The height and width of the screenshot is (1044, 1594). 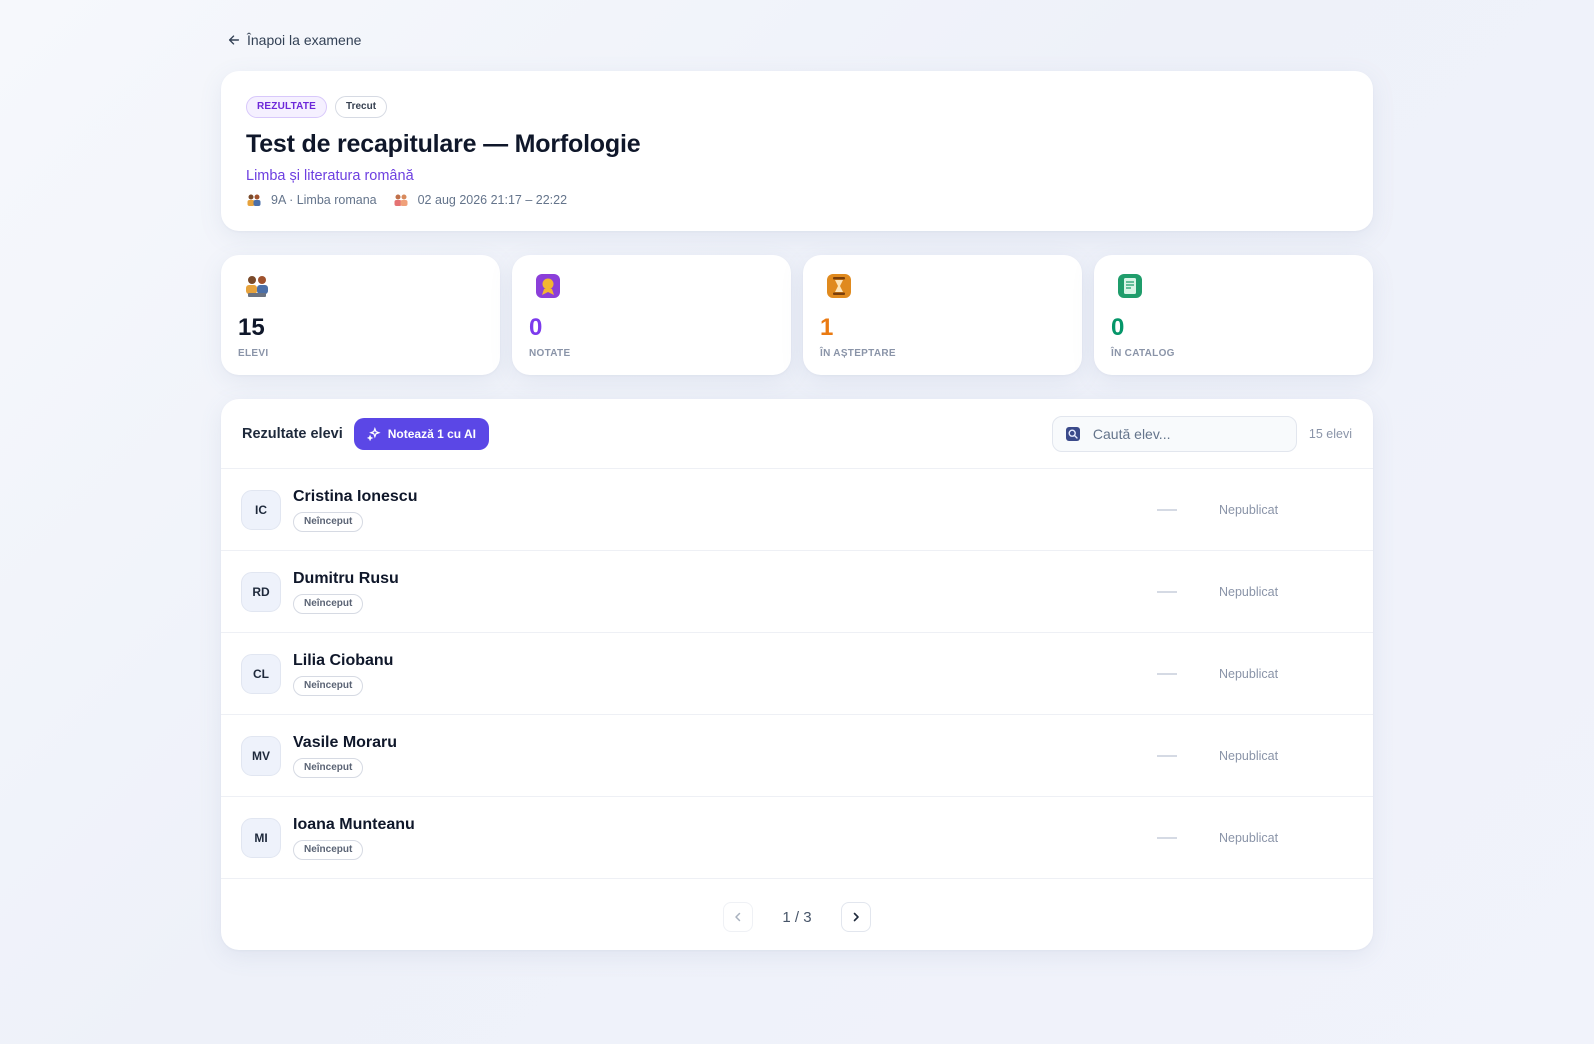 I want to click on table-row: RD Dumitru Rusu Neînceput Nepublicat, so click(x=797, y=592).